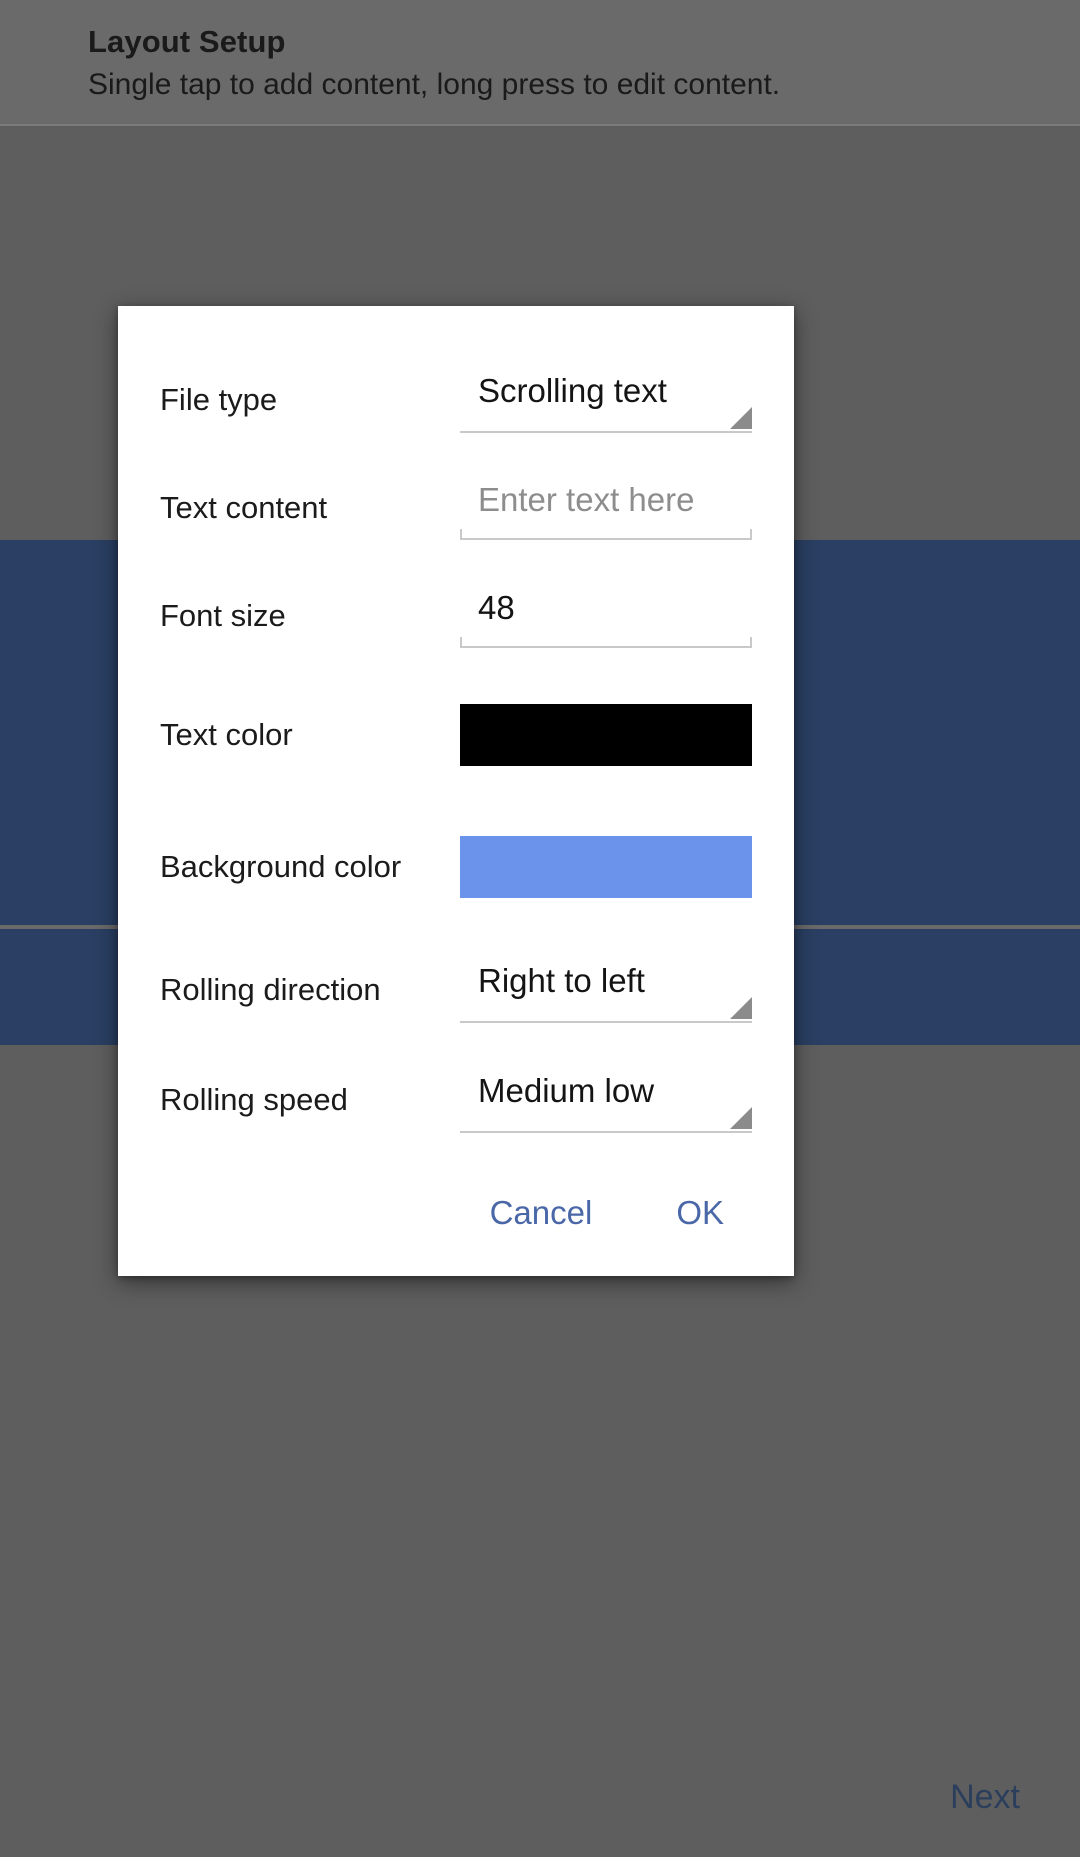 This screenshot has width=1080, height=1857. What do you see at coordinates (541, 1213) in the screenshot?
I see `cancel-button: Cancel` at bounding box center [541, 1213].